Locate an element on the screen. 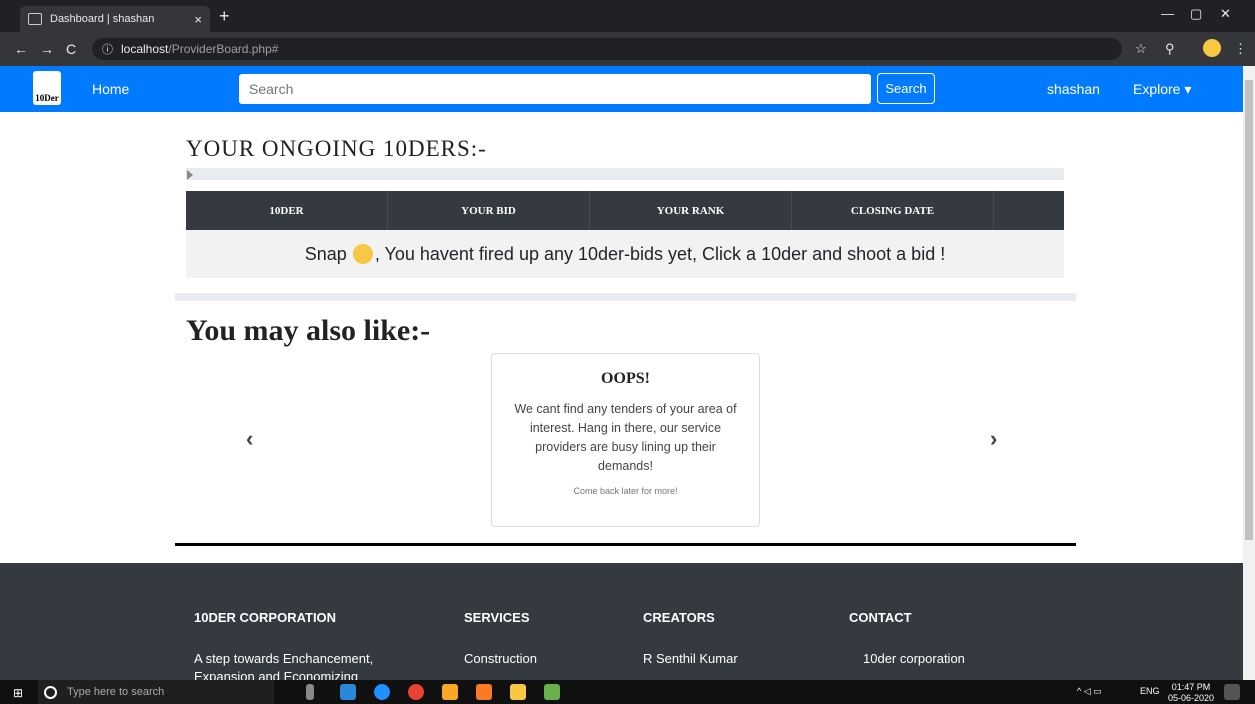 The width and height of the screenshot is (1255, 704). profile-avatar is located at coordinates (1212, 48).